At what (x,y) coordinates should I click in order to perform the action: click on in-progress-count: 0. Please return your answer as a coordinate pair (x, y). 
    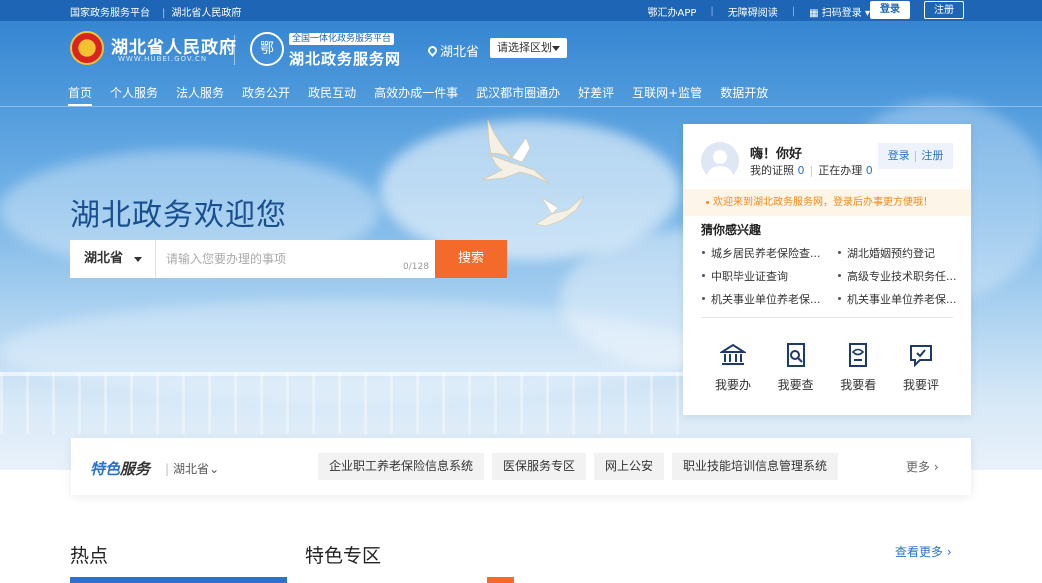
    Looking at the image, I should click on (869, 170).